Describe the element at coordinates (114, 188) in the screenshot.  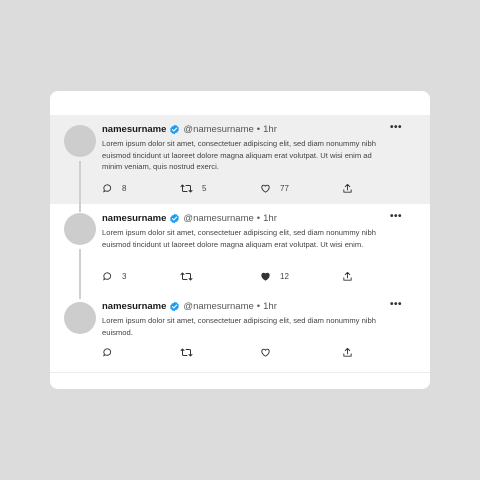
I see `reply-button: 8` at that location.